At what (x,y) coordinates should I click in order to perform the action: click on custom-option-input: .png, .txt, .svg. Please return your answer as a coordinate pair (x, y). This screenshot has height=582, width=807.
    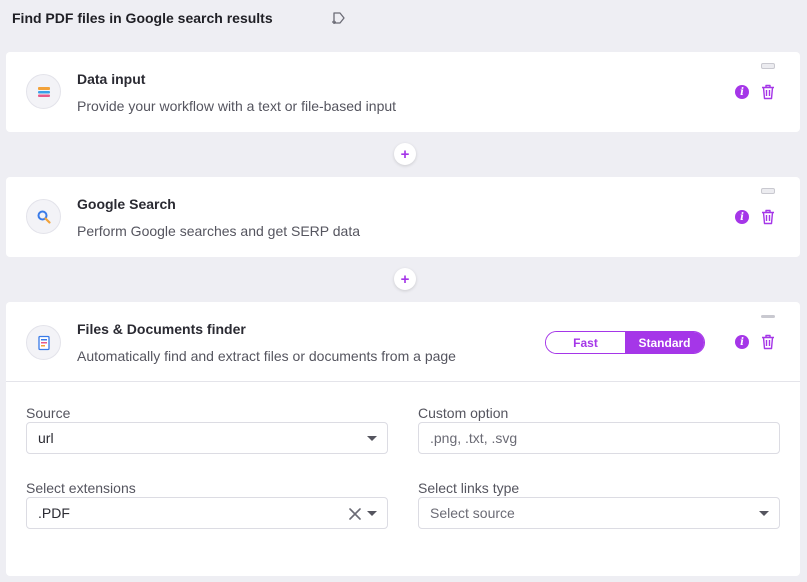
    Looking at the image, I should click on (599, 438).